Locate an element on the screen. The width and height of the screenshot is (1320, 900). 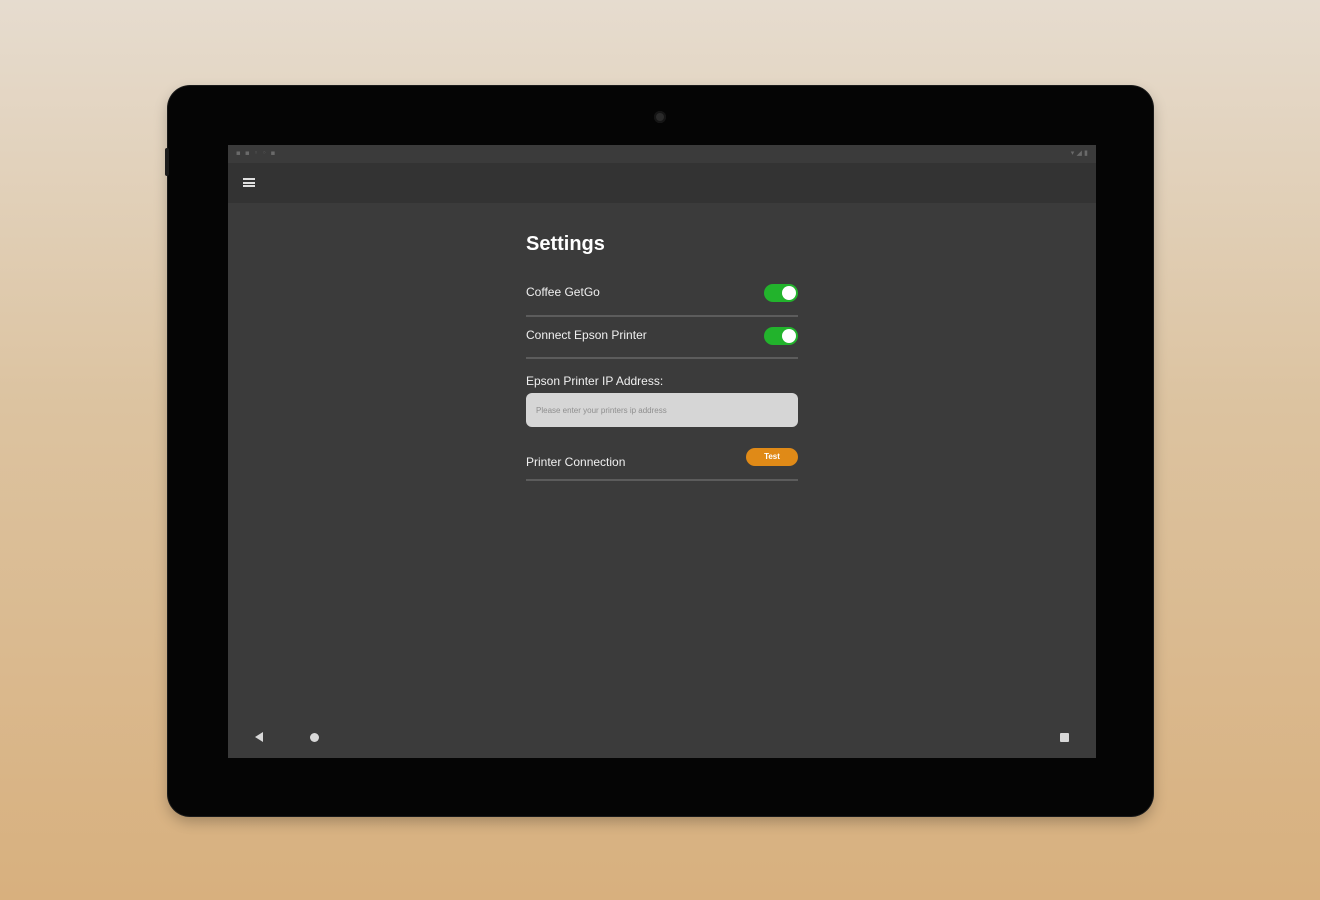
back-icon is located at coordinates (259, 737).